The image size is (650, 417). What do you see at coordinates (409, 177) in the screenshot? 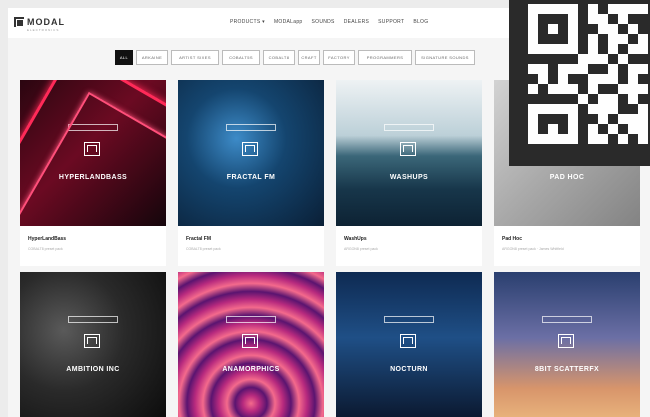
I see `cover-title: WASHUPS` at bounding box center [409, 177].